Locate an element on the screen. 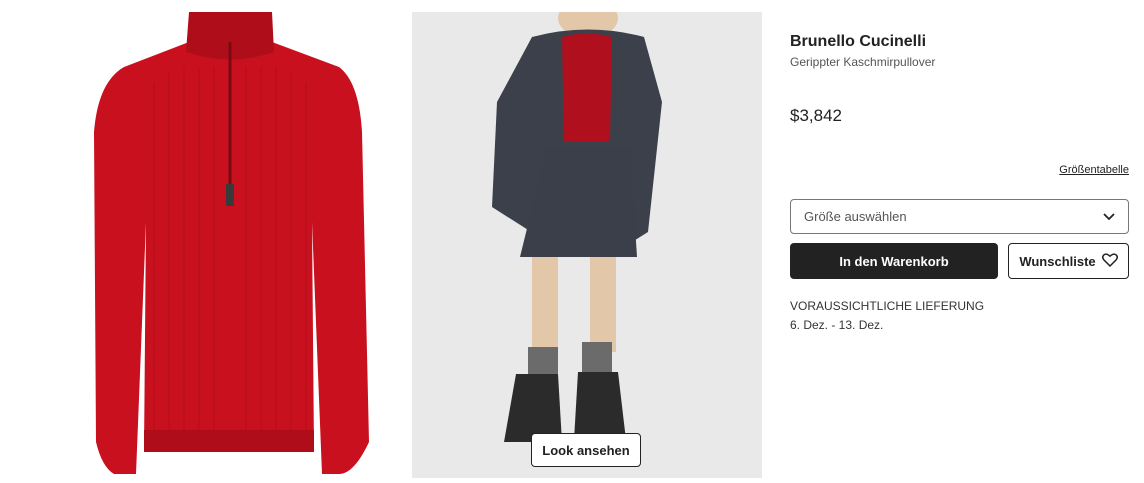 The height and width of the screenshot is (483, 1144). size-select: Größe auswählen is located at coordinates (959, 216).